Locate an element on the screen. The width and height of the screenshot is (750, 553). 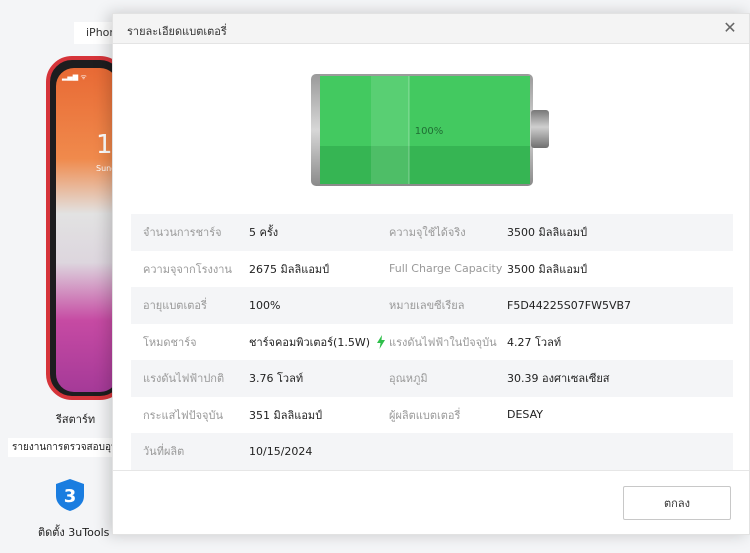
label-manufacture-date: วันที่ผลิต is located at coordinates (164, 452).